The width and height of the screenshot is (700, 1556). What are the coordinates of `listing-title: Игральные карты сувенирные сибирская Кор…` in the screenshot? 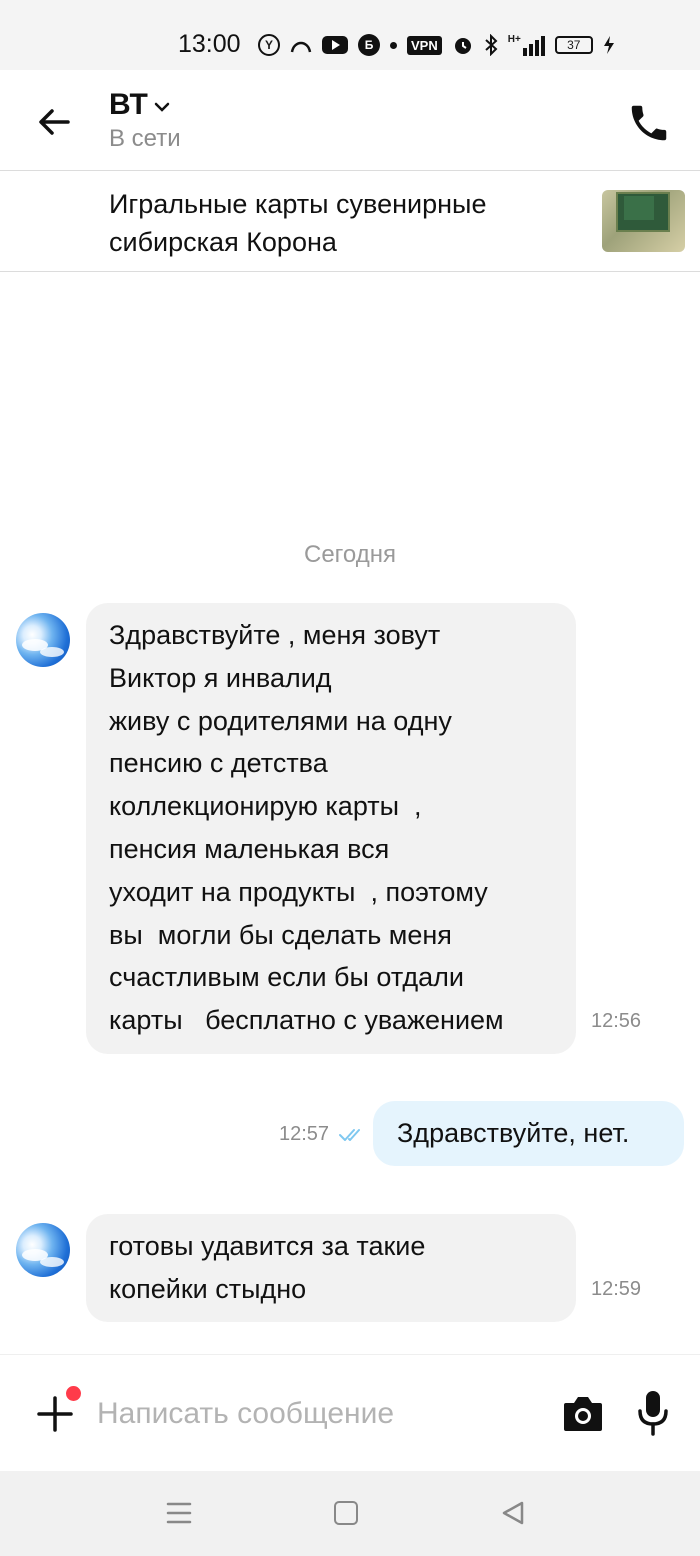 It's located at (344, 223).